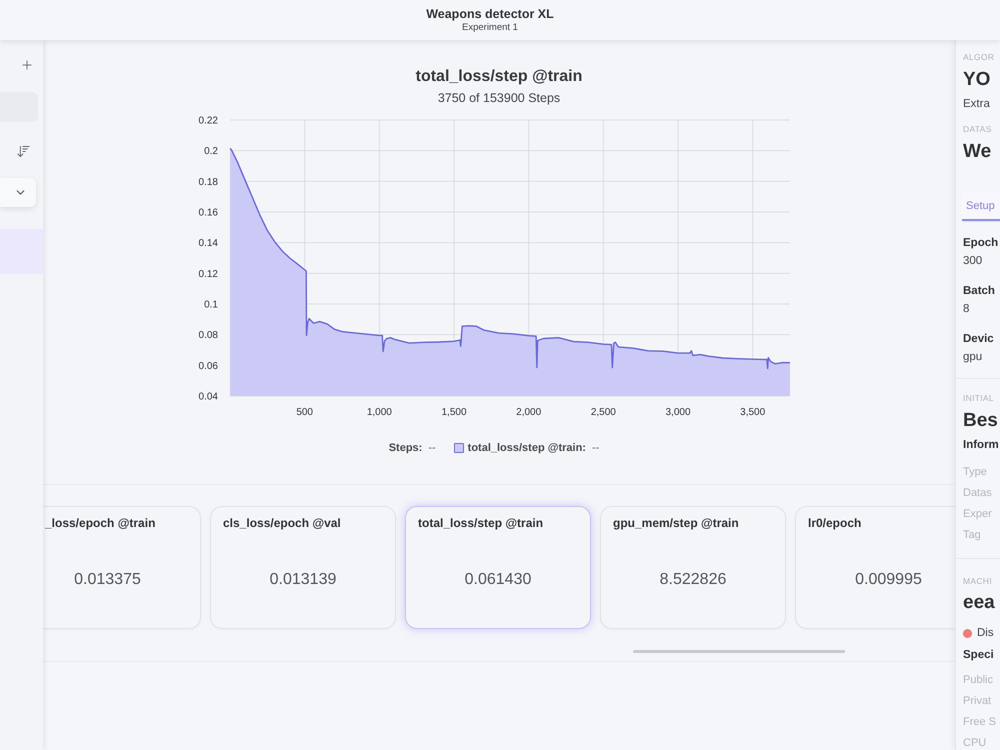 The image size is (1000, 750). I want to click on x-axis-label: 500, so click(304, 412).